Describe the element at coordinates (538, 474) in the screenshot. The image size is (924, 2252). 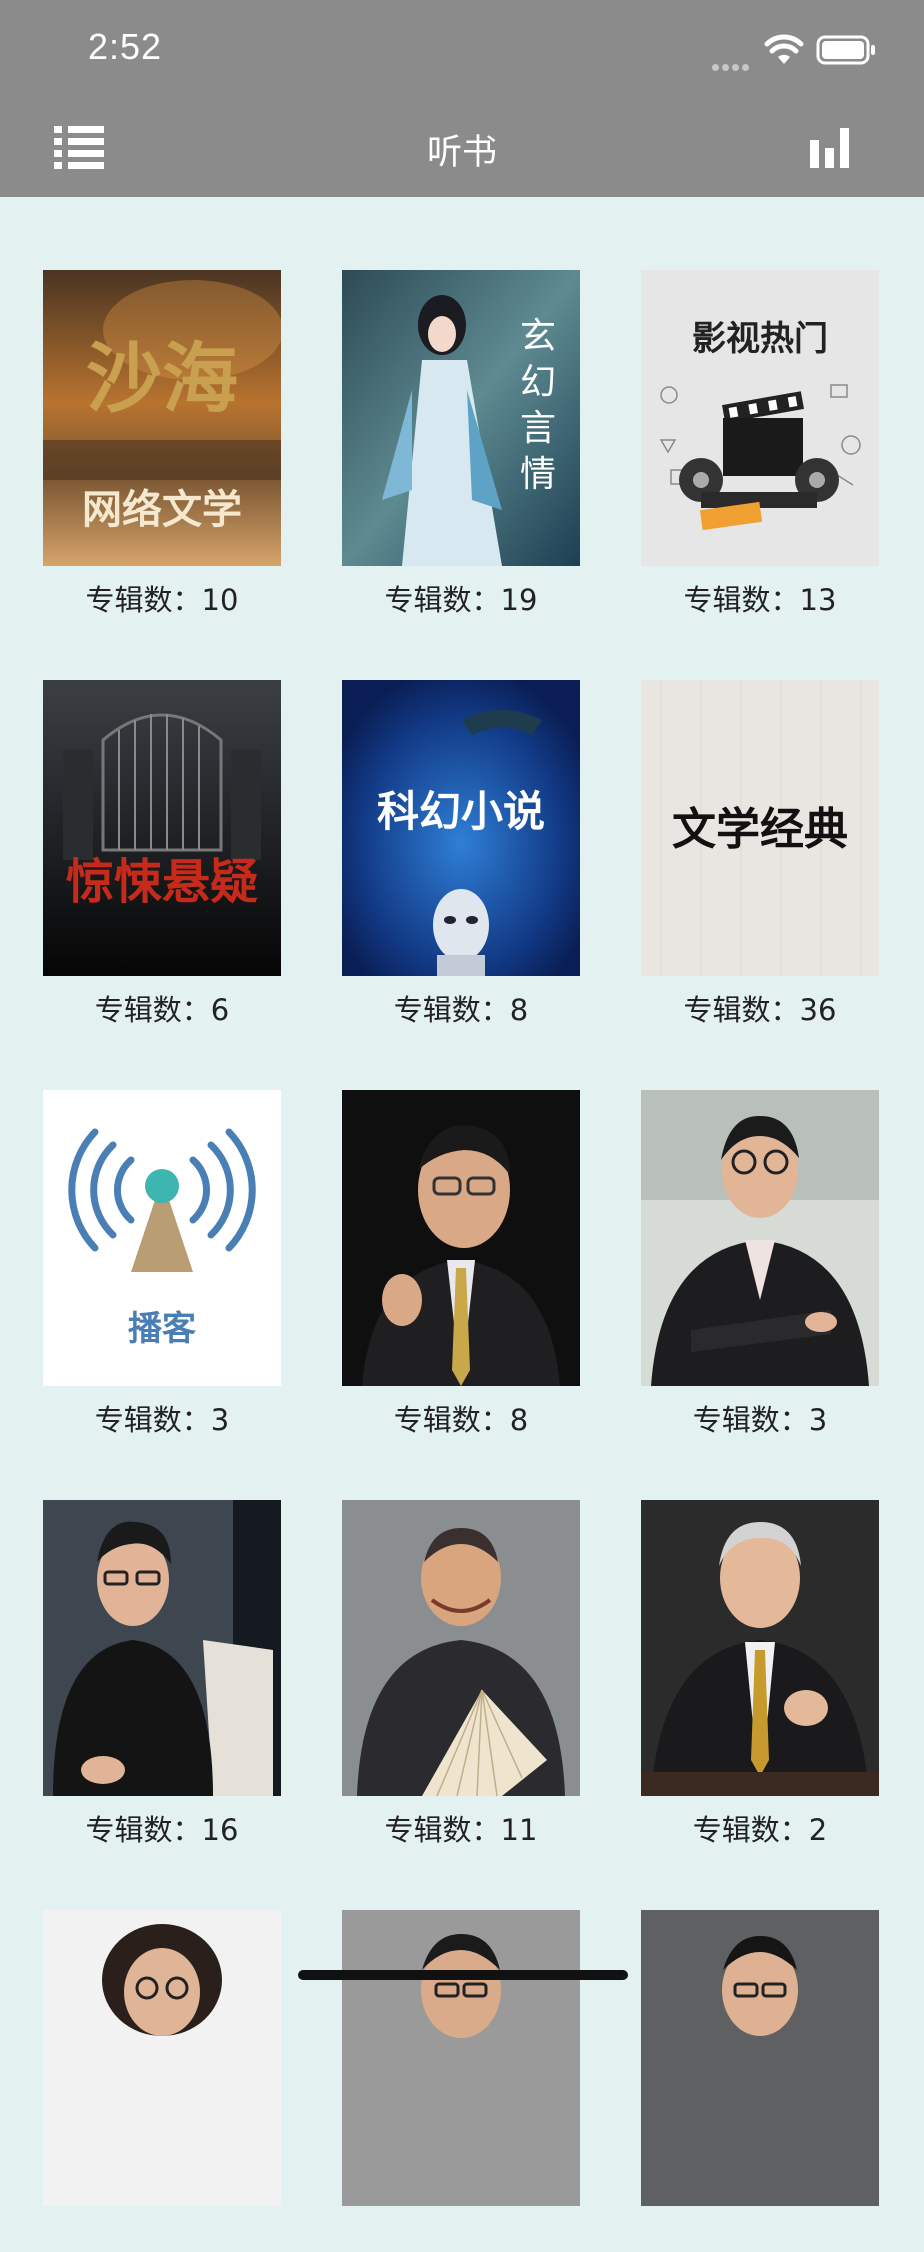
I see `cover-char-4: 情` at that location.